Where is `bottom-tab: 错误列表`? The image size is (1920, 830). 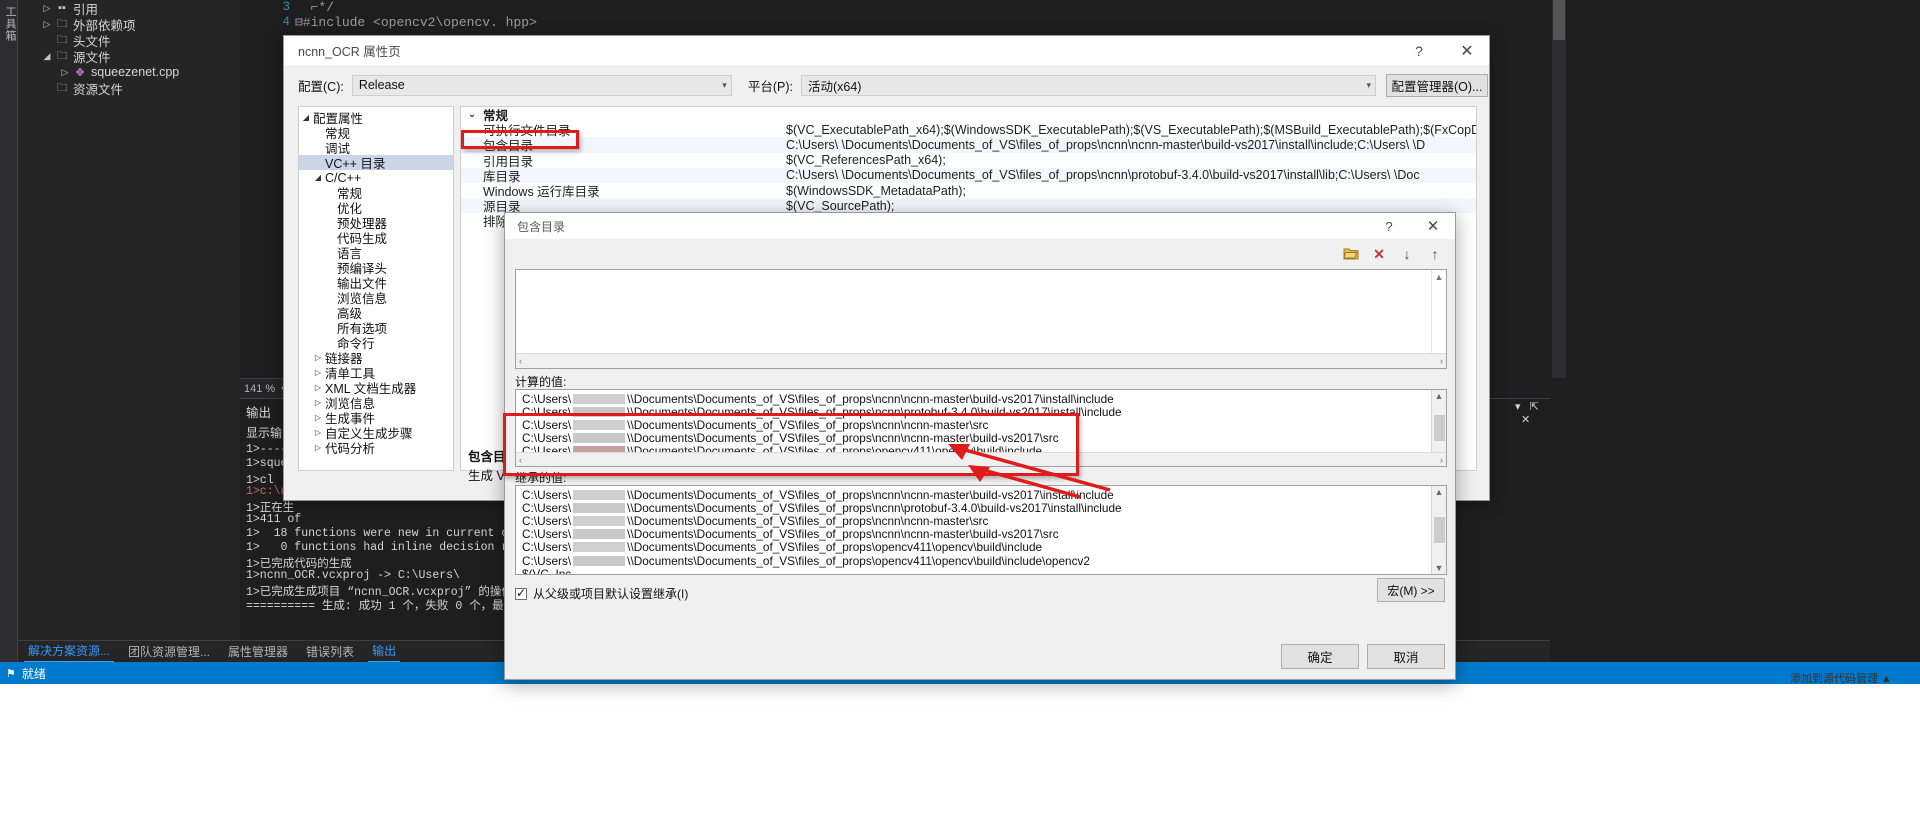
bottom-tab: 错误列表 is located at coordinates (330, 651).